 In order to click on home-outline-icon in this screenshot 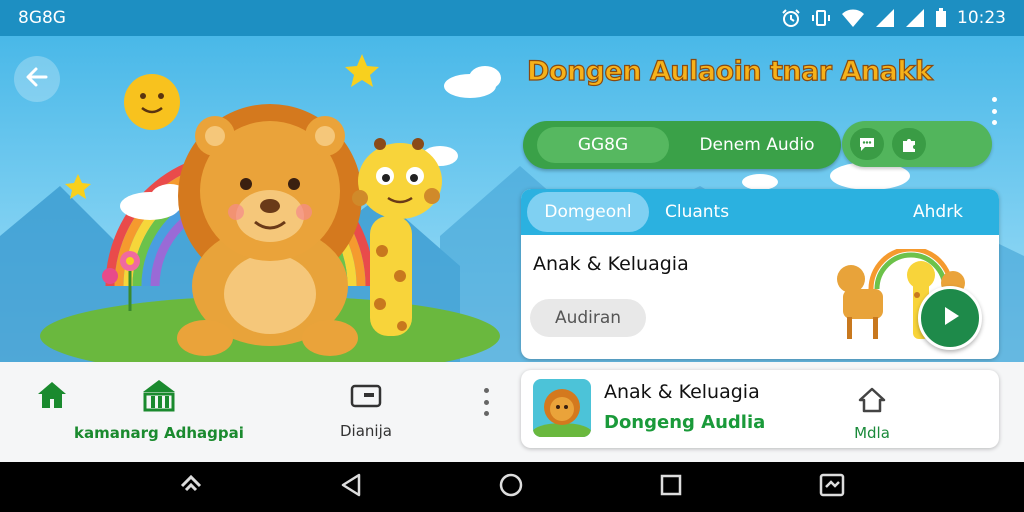, I will do `click(872, 402)`.